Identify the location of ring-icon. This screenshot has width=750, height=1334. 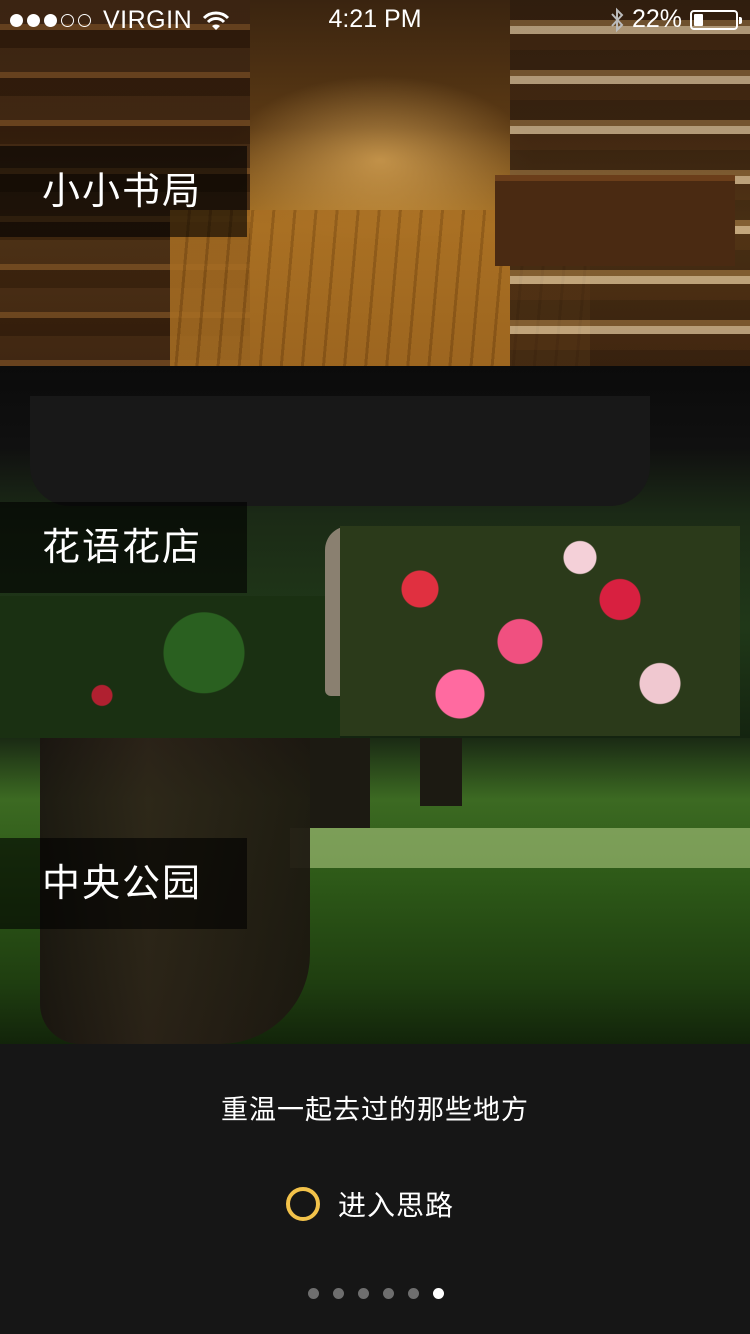
(303, 1204).